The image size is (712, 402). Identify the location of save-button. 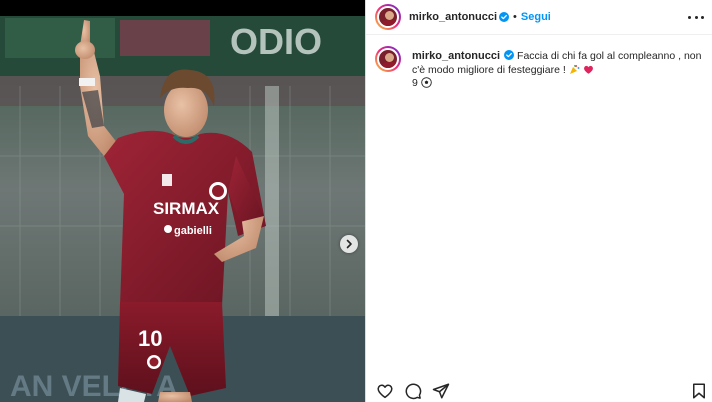
(699, 391).